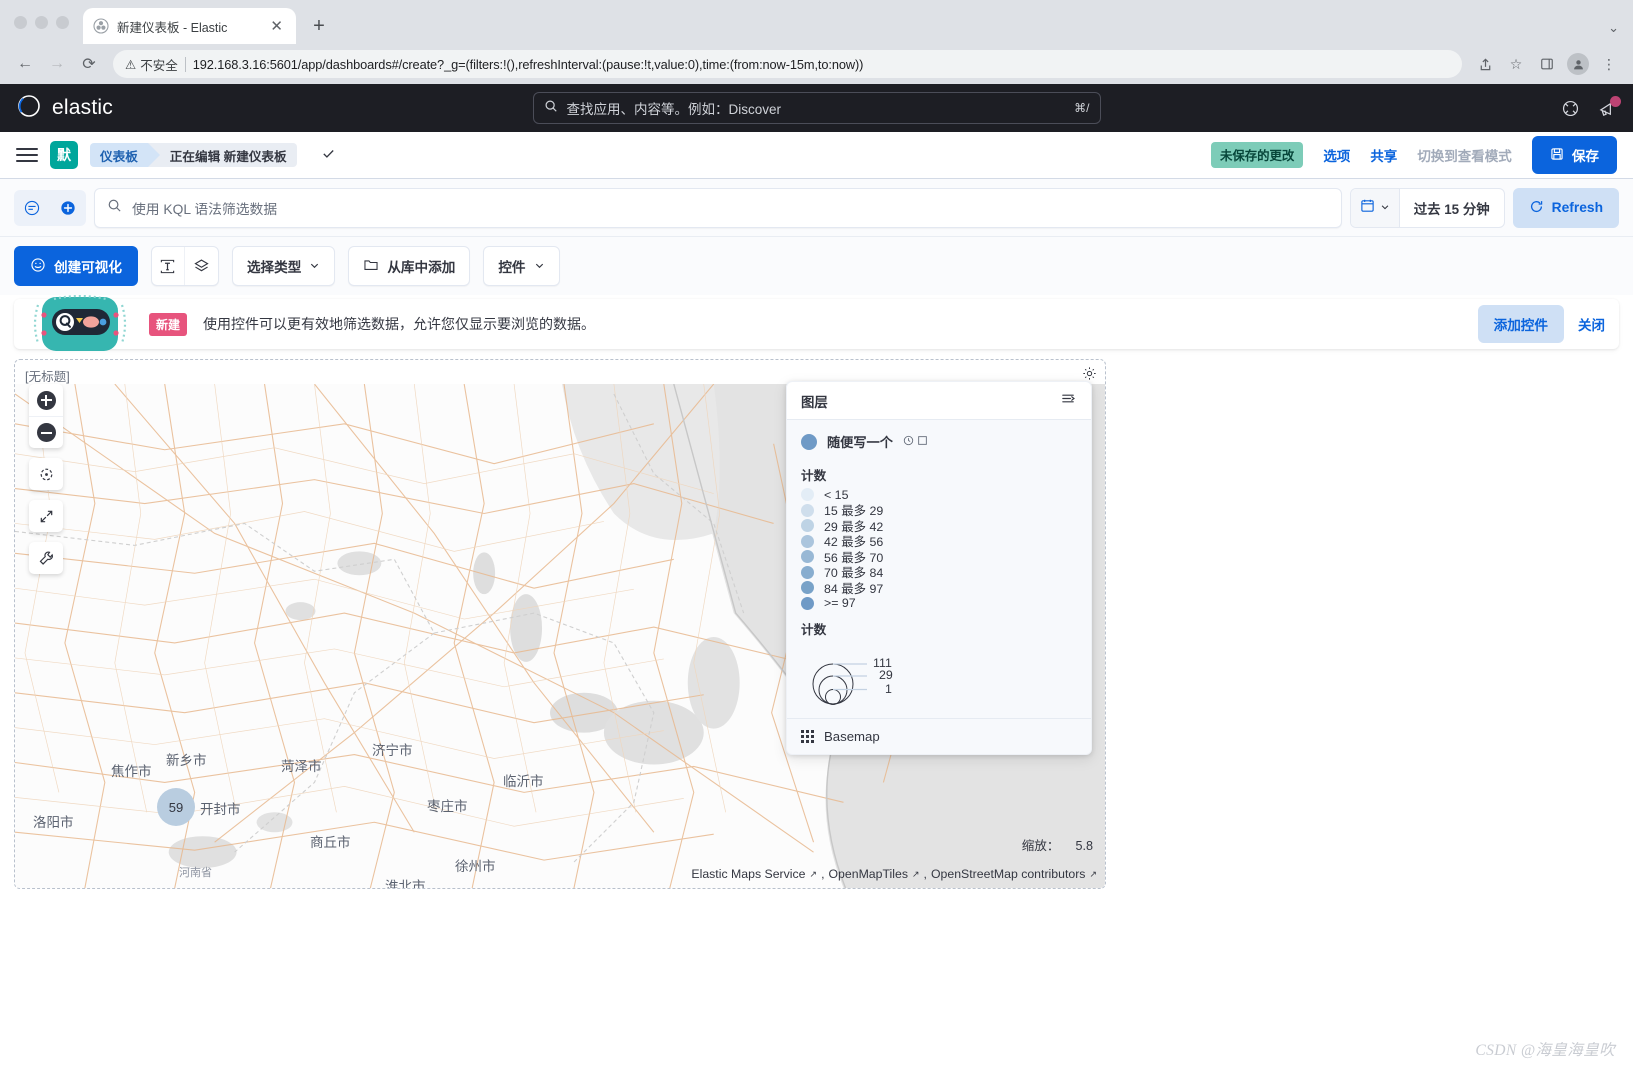 The width and height of the screenshot is (1633, 1082). I want to click on dismiss-callout-button: 关闭, so click(1591, 324).